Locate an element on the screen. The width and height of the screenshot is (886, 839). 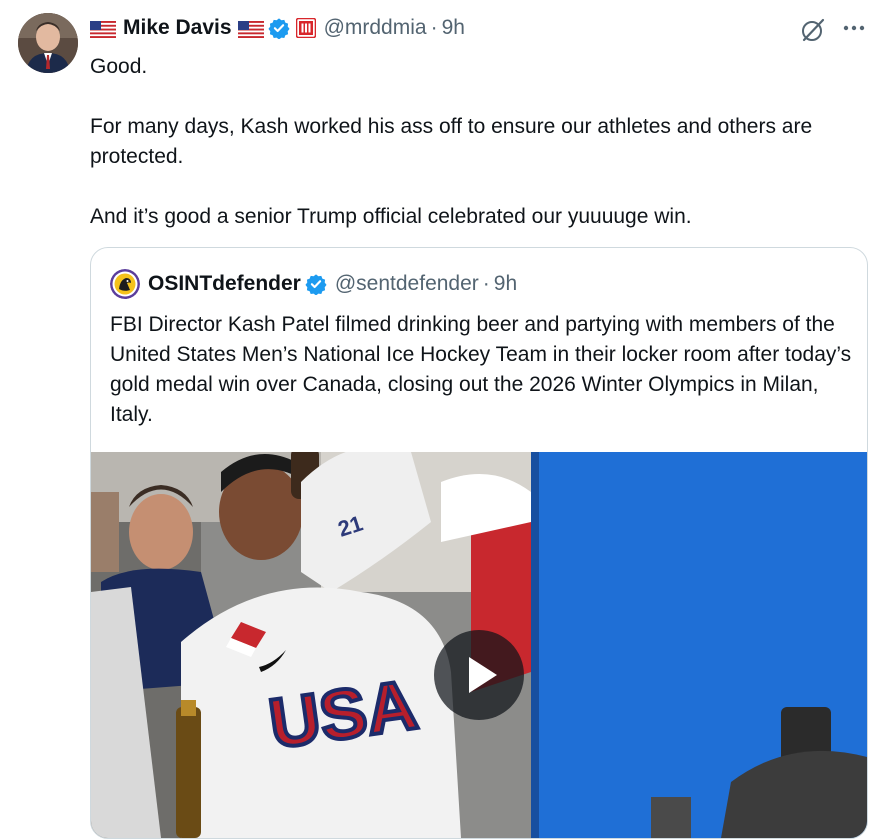
play-icon is located at coordinates (483, 675).